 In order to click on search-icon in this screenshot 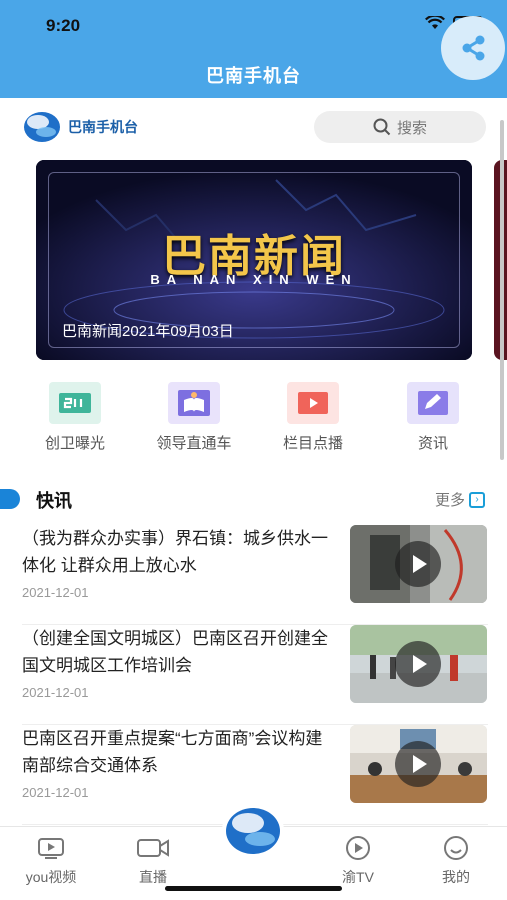, I will do `click(382, 127)`.